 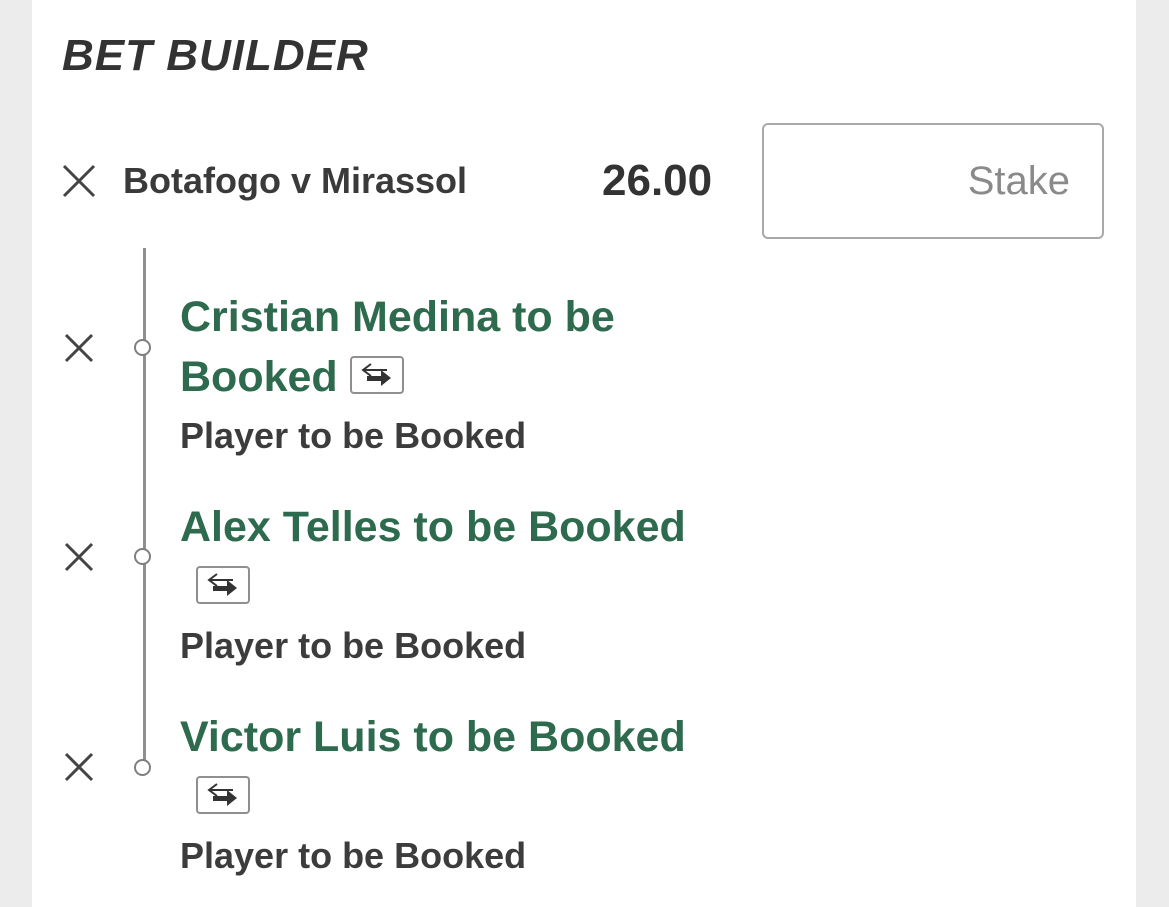 I want to click on remove-bet-button, so click(x=79, y=181).